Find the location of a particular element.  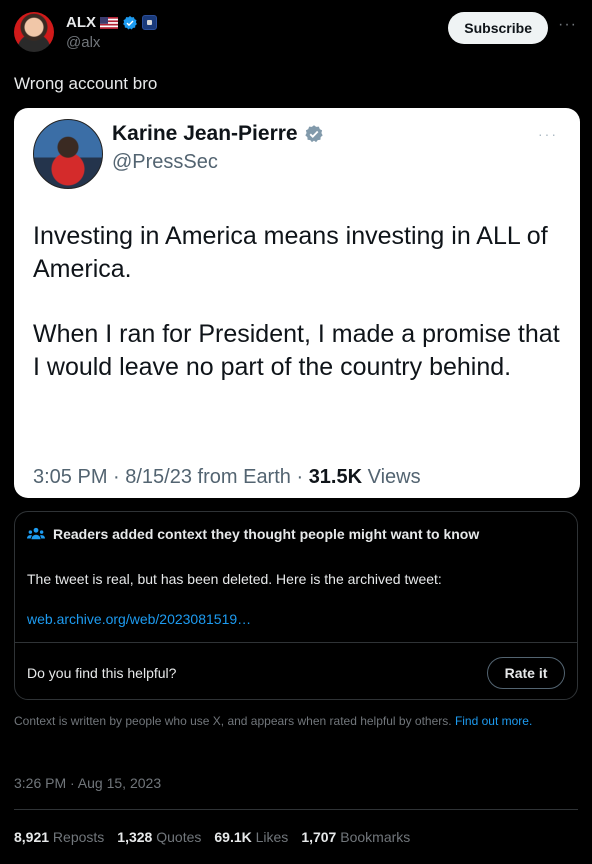

reposts-label: Reposts is located at coordinates (77, 837).